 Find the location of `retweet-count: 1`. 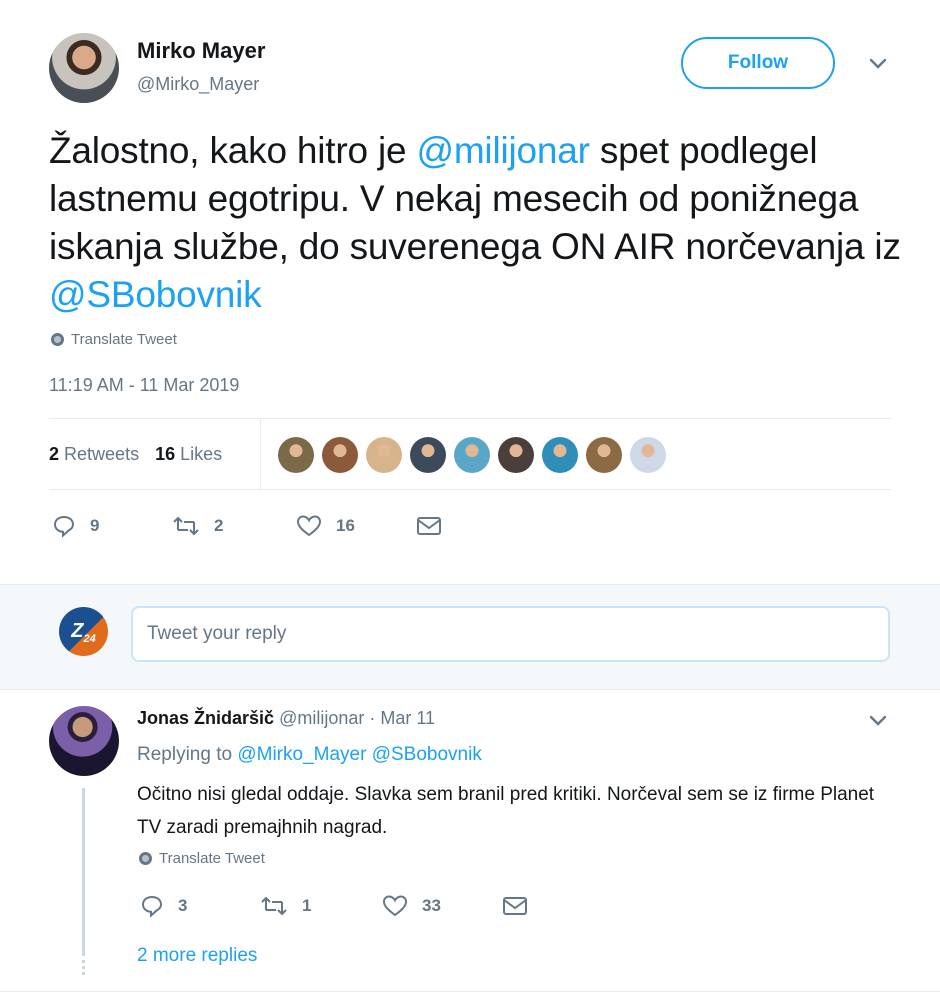

retweet-count: 1 is located at coordinates (307, 905).